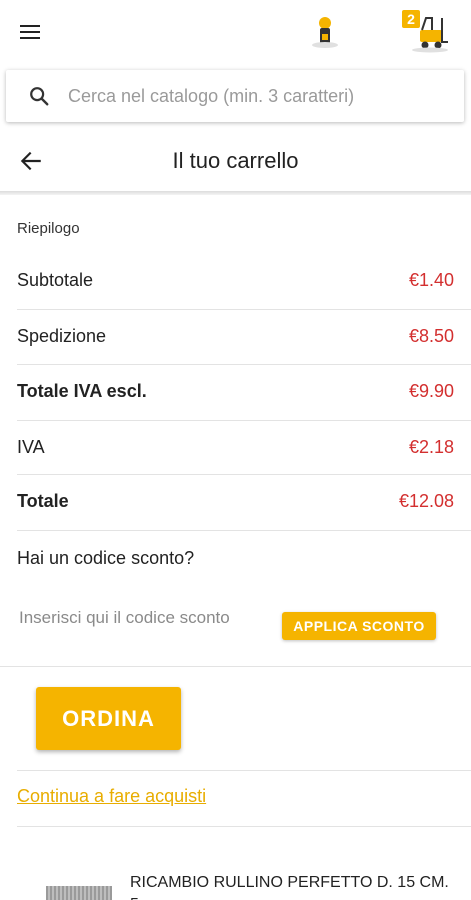 This screenshot has height=900, width=471. Describe the element at coordinates (235, 336) in the screenshot. I see `summary-row-shipping: Spedizione €8.50` at that location.